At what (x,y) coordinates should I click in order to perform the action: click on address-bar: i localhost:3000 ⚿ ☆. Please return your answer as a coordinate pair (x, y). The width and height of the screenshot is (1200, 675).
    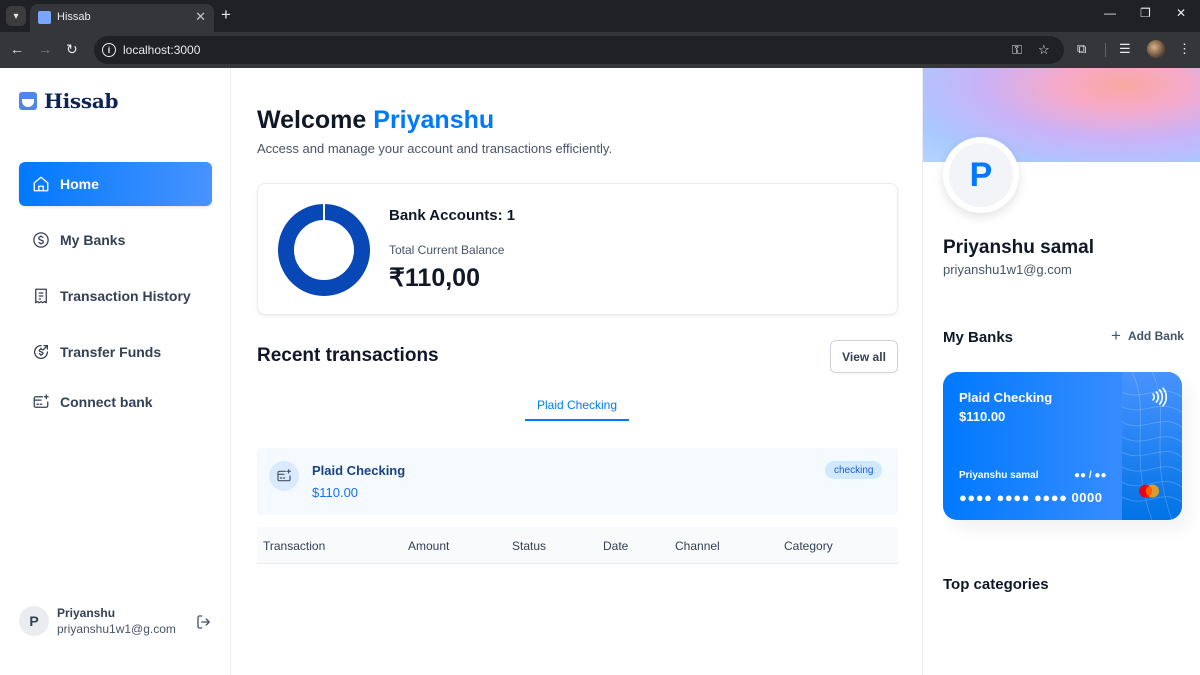
    Looking at the image, I should click on (579, 50).